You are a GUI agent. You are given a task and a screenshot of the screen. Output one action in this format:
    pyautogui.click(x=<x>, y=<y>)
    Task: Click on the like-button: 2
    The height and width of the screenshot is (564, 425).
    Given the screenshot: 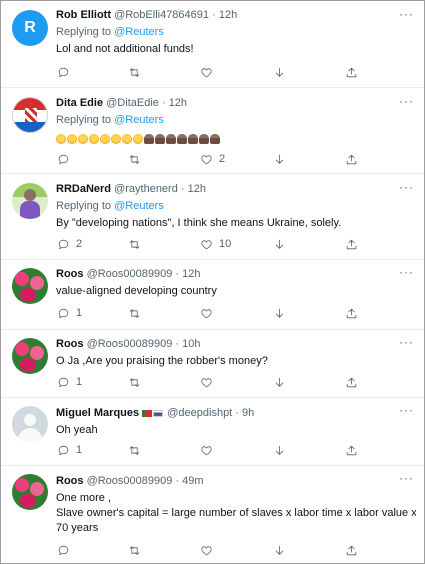 What is the action you would take?
    pyautogui.click(x=212, y=159)
    